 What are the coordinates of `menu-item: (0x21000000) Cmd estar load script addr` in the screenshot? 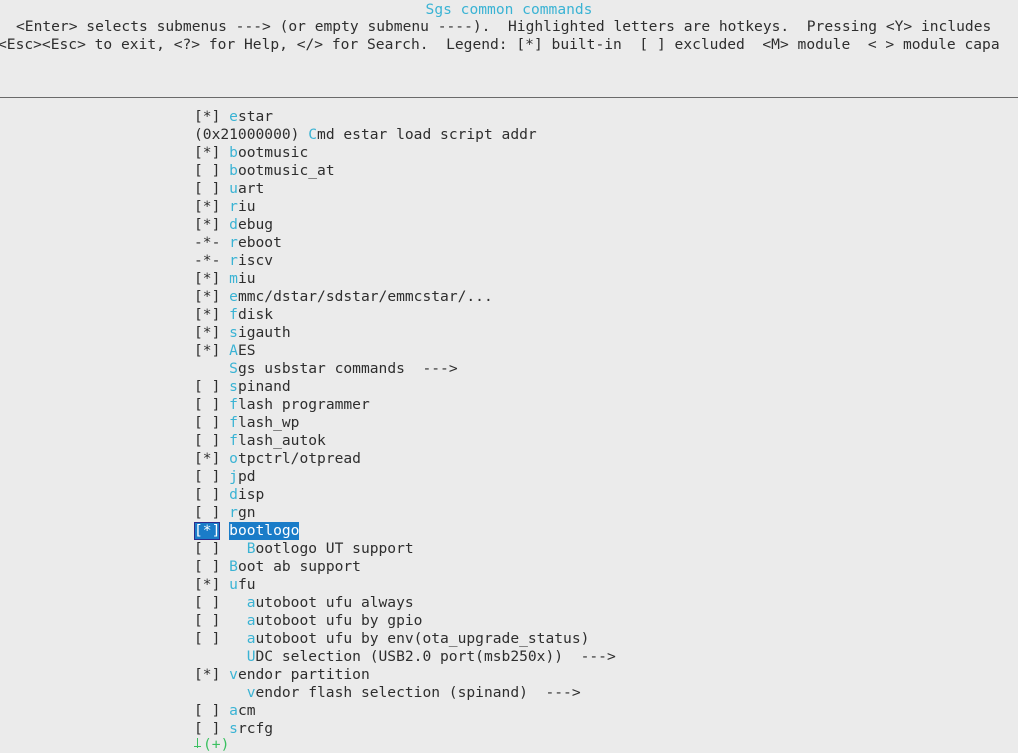 It's located at (604, 135).